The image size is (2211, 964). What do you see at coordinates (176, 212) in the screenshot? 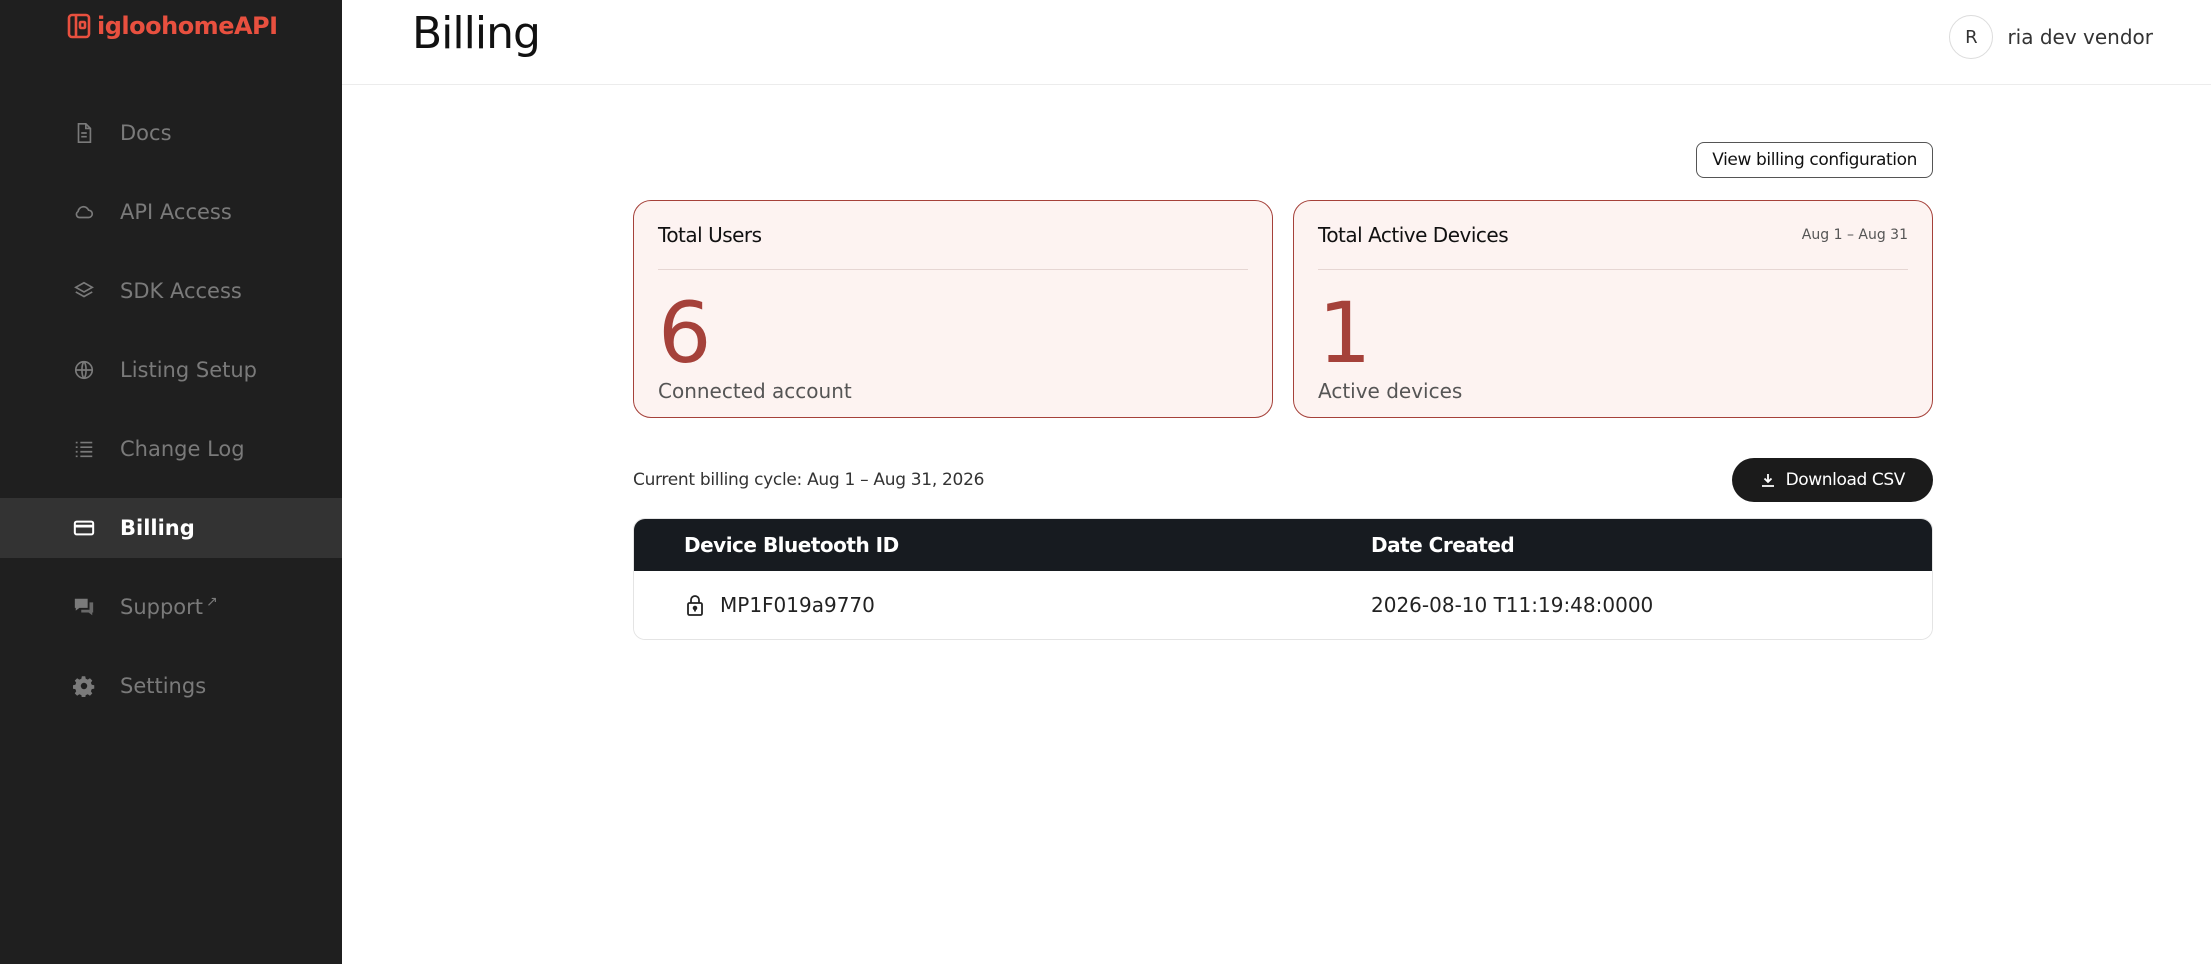
I see `sidebar-item-label: API Access` at bounding box center [176, 212].